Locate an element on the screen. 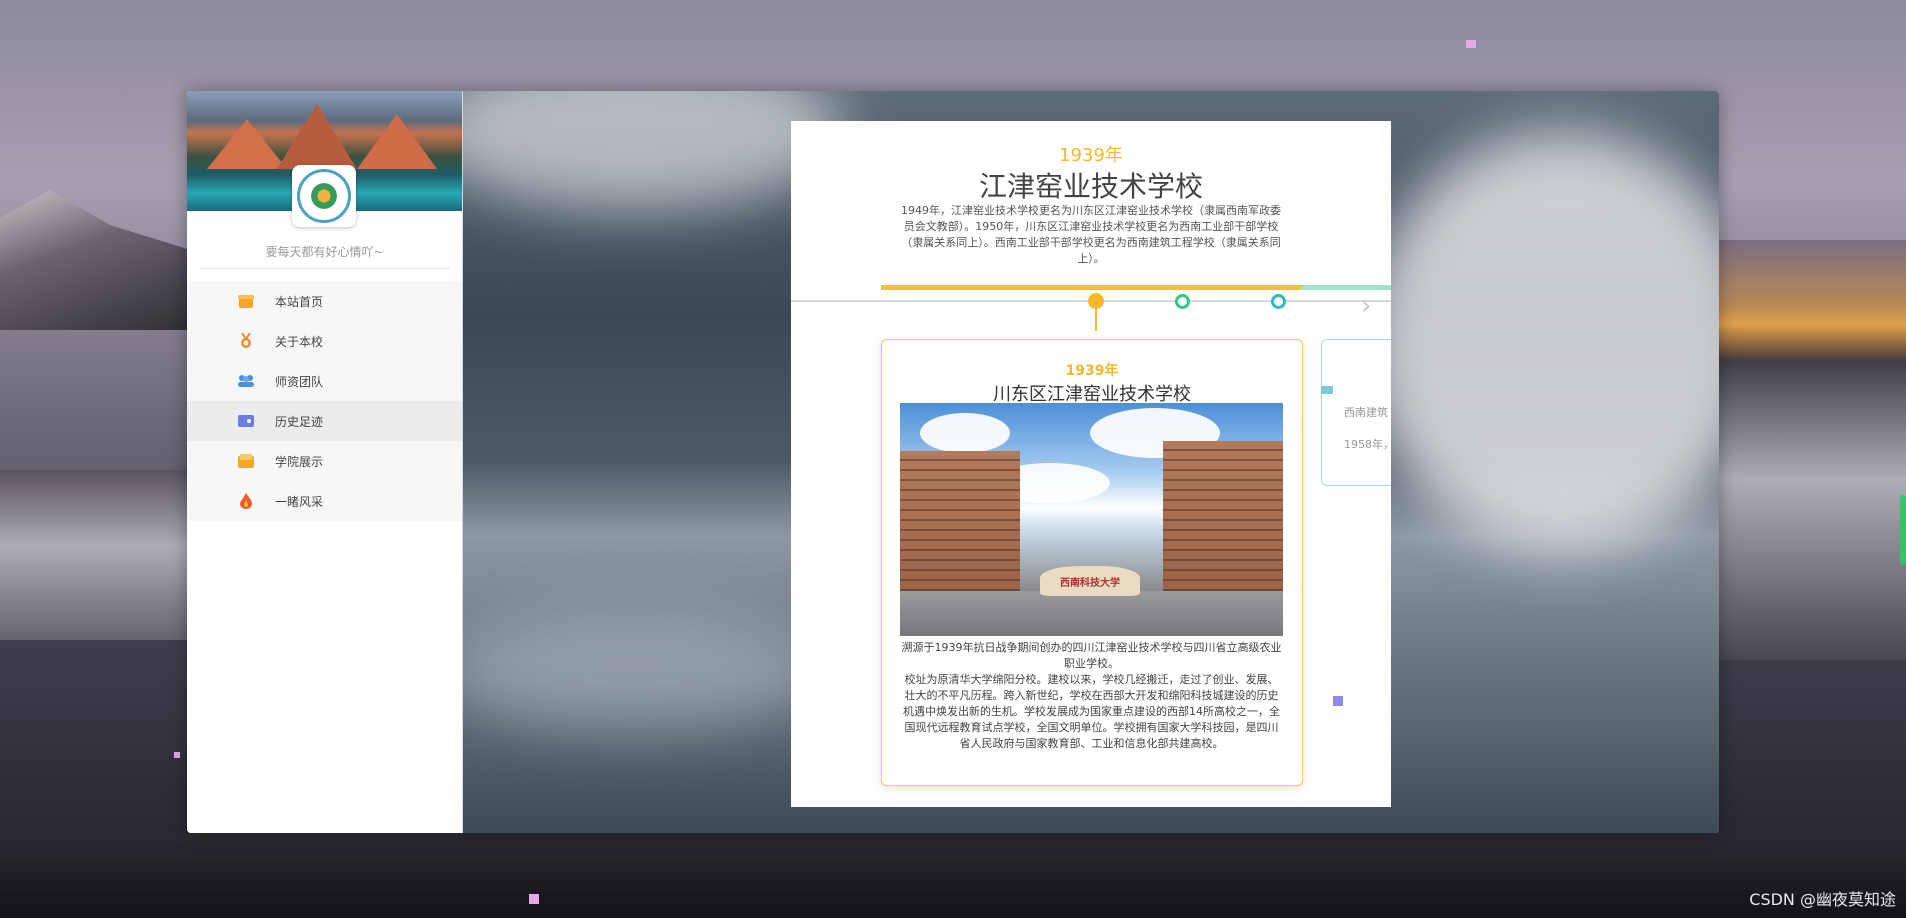 This screenshot has width=1906, height=918. sidebar-item-team: 师资团队 is located at coordinates (324, 381).